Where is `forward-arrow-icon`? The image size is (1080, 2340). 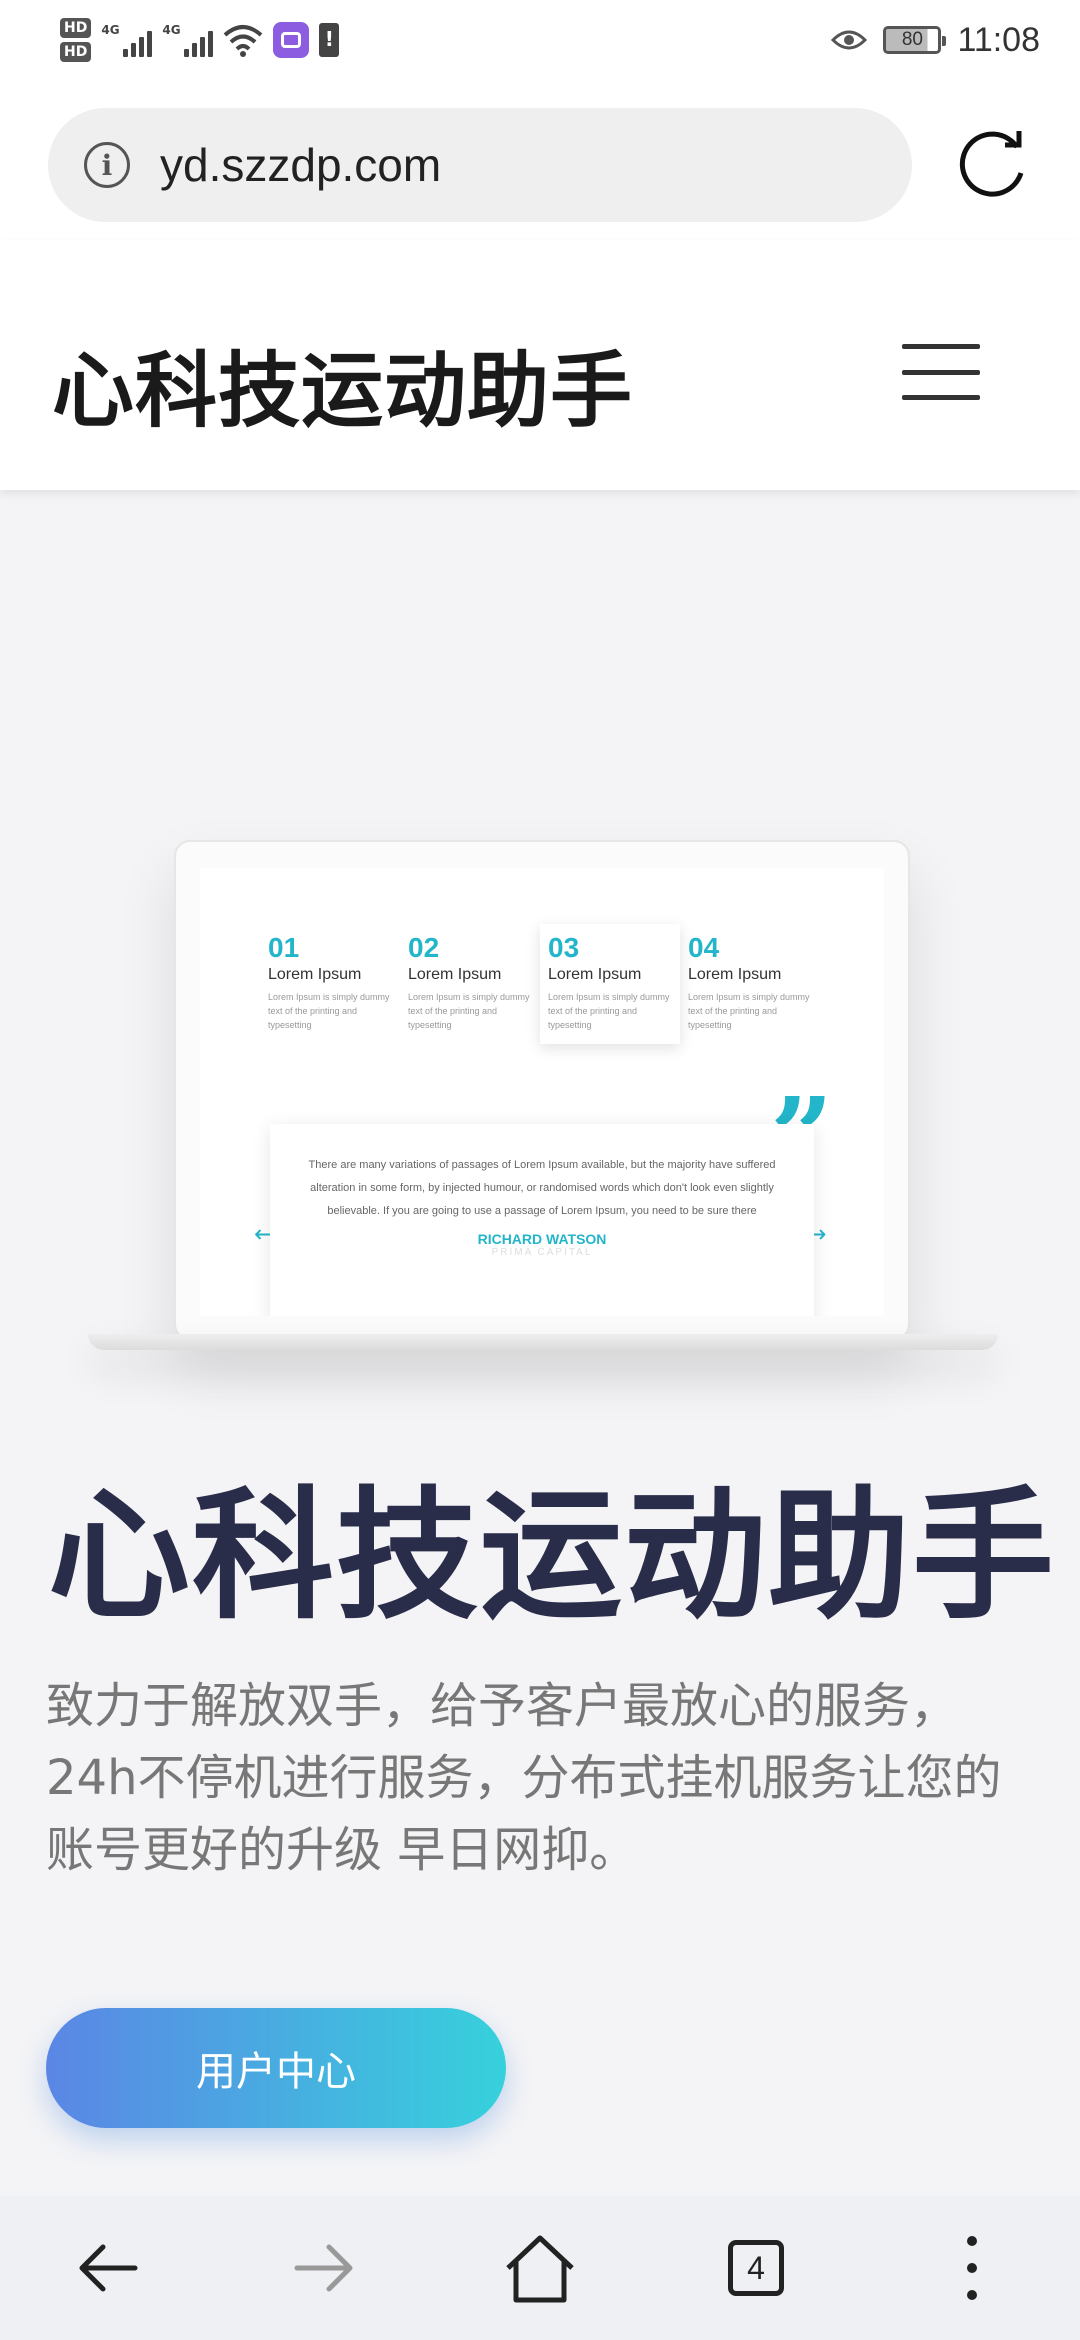
forward-arrow-icon is located at coordinates (323, 2268).